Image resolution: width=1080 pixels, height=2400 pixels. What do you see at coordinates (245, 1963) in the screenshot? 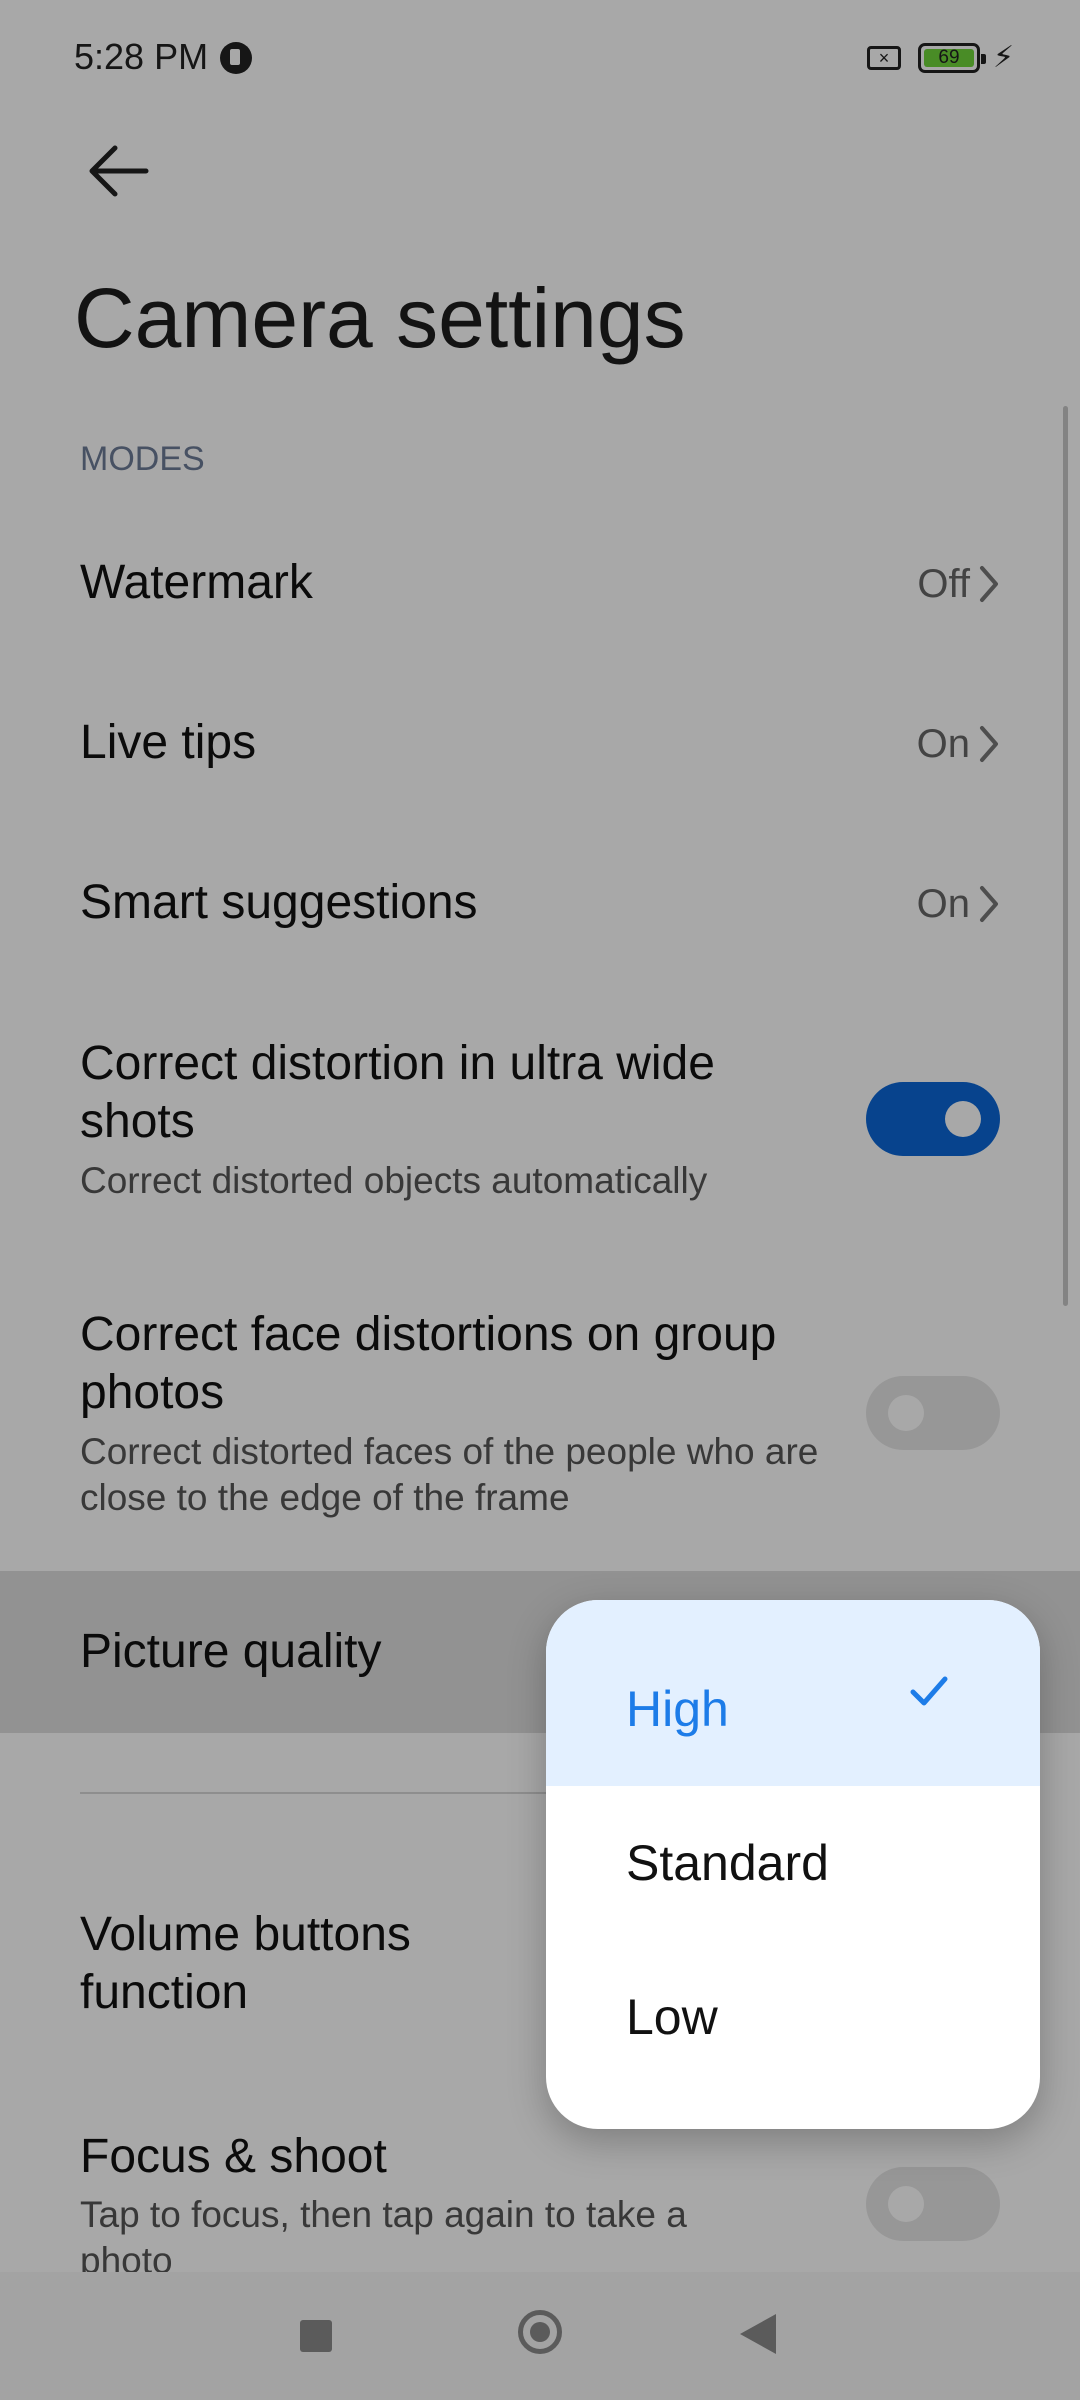
I see `volume-buttons-label: Volume buttons function` at bounding box center [245, 1963].